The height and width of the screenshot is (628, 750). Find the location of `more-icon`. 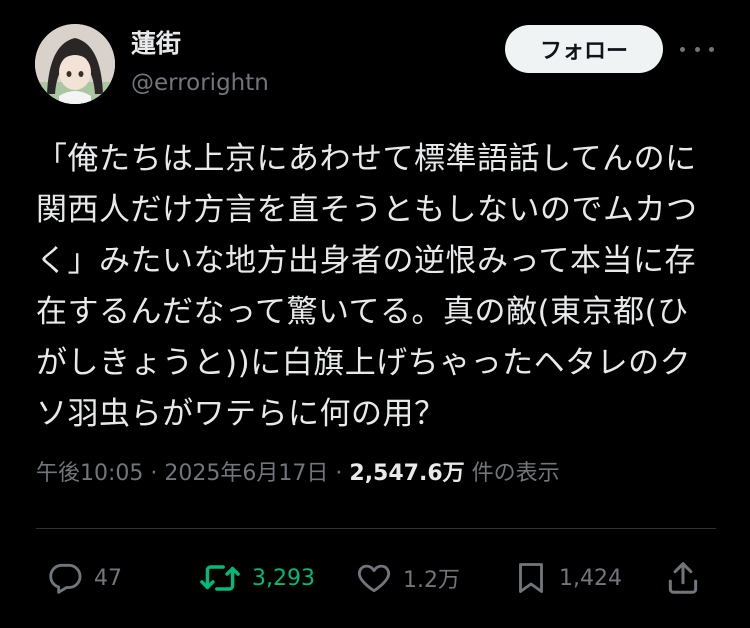

more-icon is located at coordinates (697, 49).